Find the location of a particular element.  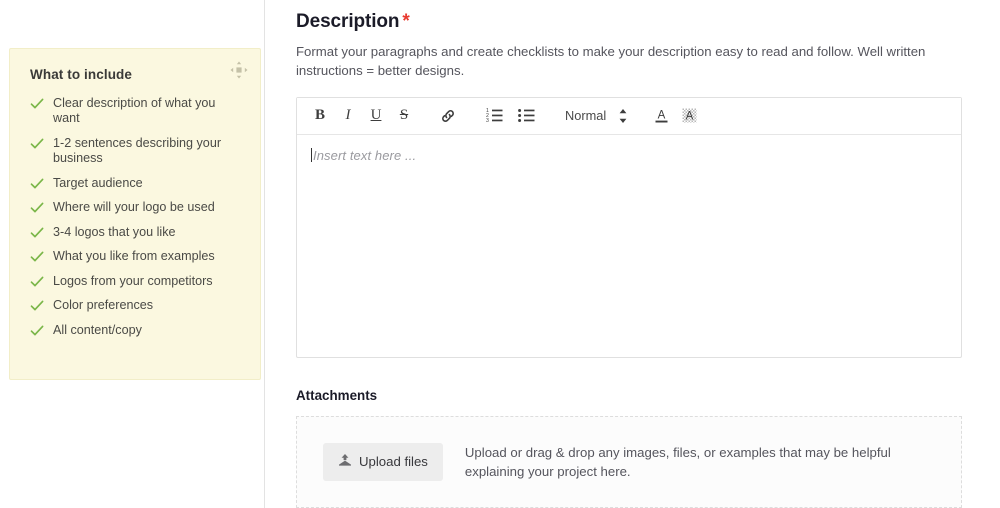

bold-icon: B is located at coordinates (320, 116).